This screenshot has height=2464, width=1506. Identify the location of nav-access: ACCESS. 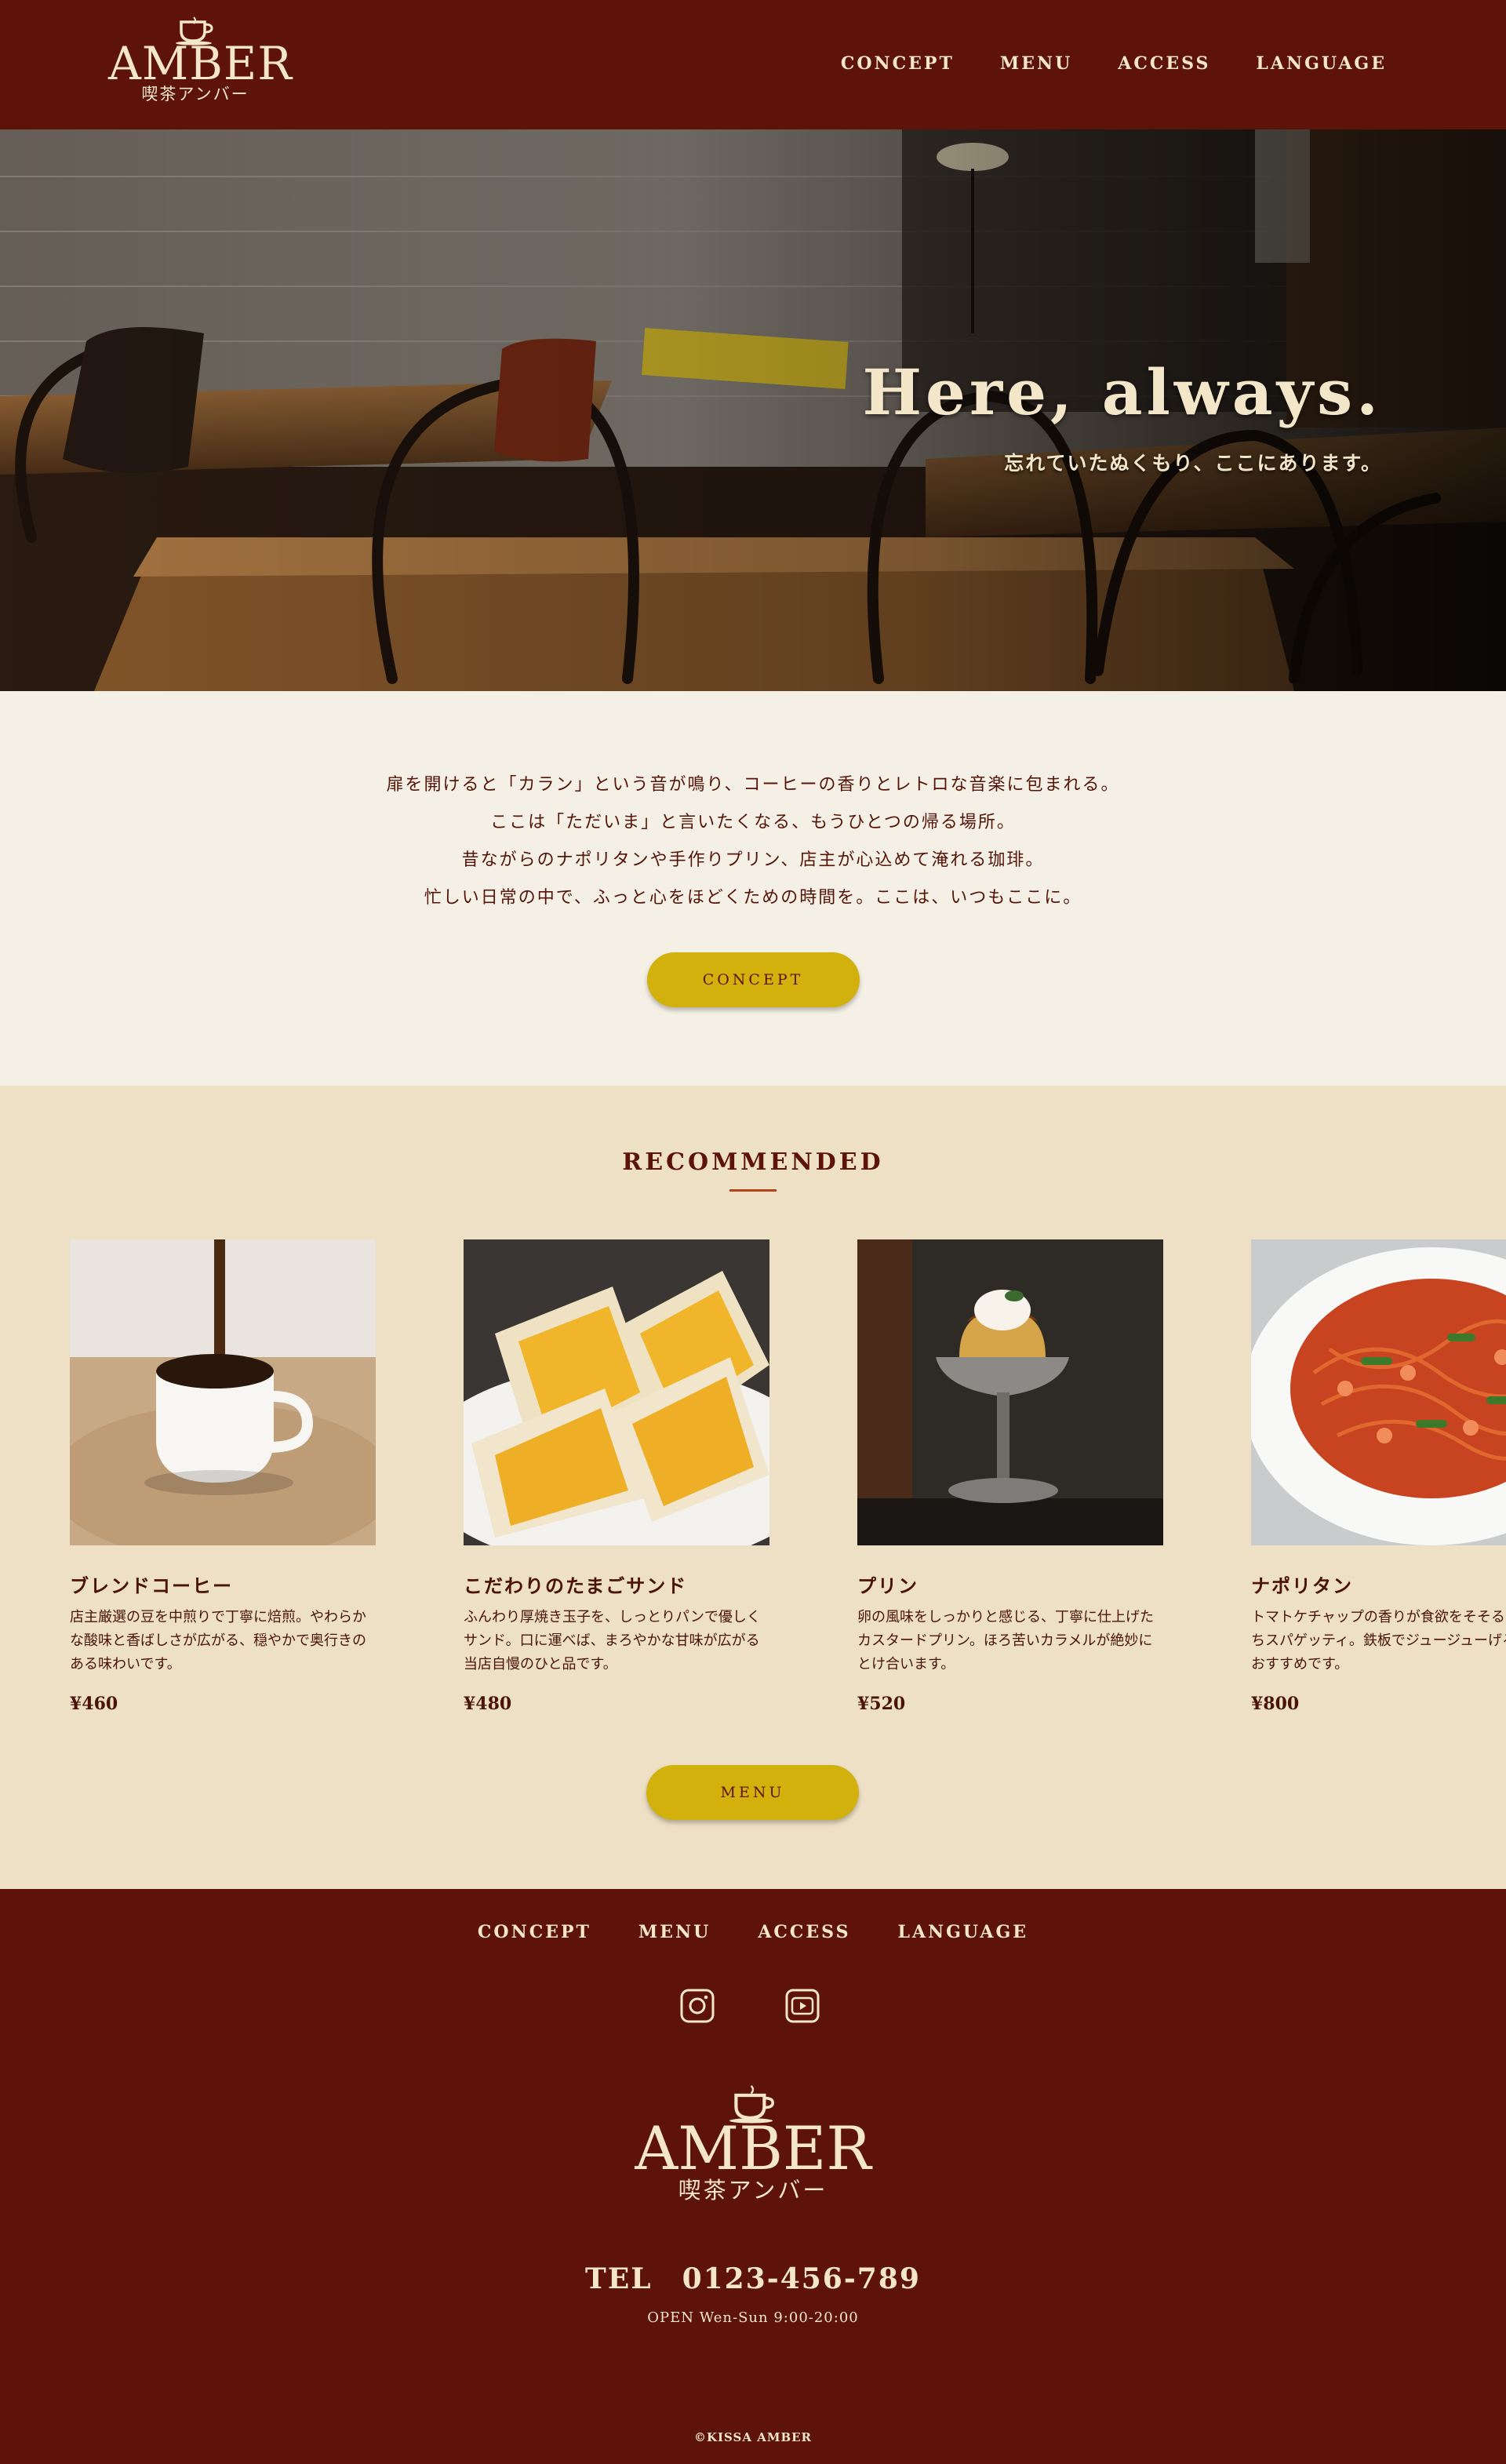
(1164, 63).